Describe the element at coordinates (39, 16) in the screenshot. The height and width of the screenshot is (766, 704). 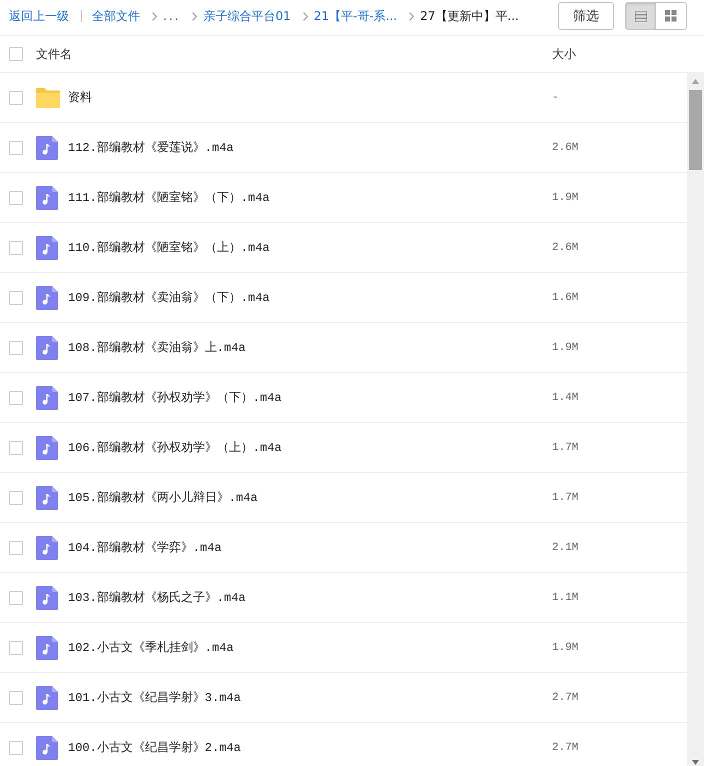
I see `back-link: 返回上一级` at that location.